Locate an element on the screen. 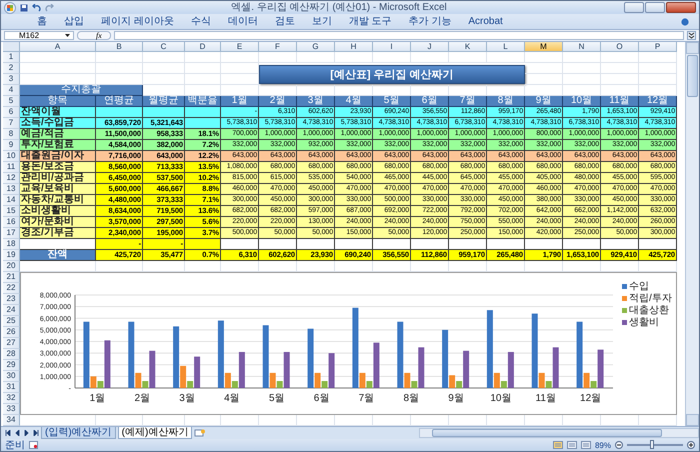 The width and height of the screenshot is (700, 452). row-number: 24 is located at coordinates (11, 310).